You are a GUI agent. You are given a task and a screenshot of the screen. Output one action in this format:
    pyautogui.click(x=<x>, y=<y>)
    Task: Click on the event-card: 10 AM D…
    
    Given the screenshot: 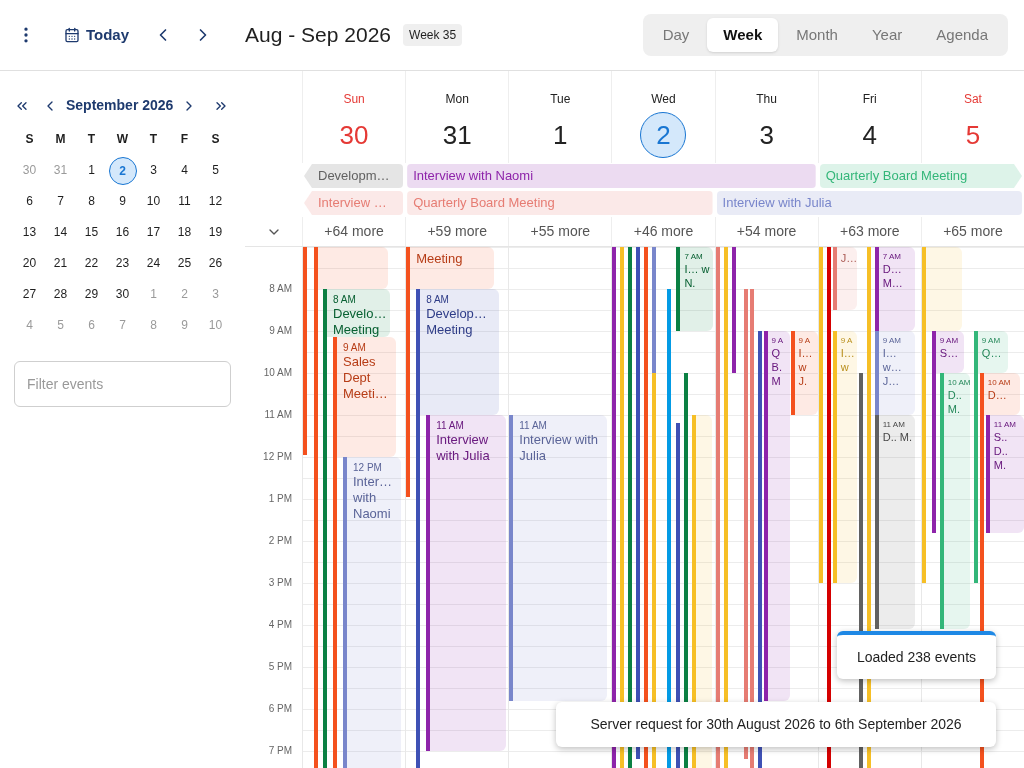 What is the action you would take?
    pyautogui.click(x=999, y=394)
    